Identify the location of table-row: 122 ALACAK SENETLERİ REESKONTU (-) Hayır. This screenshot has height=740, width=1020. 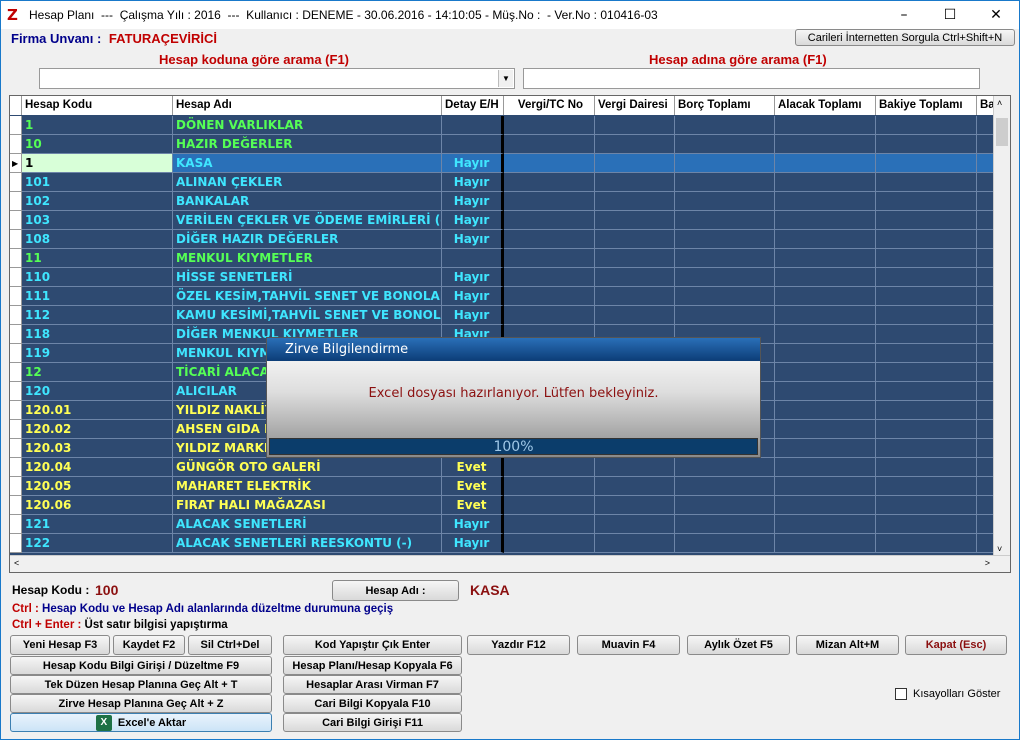
(502, 543).